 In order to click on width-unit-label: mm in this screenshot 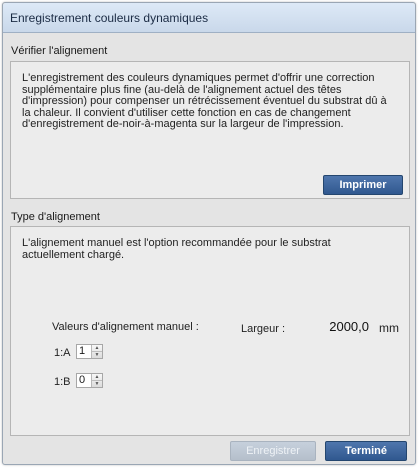, I will do `click(389, 328)`.